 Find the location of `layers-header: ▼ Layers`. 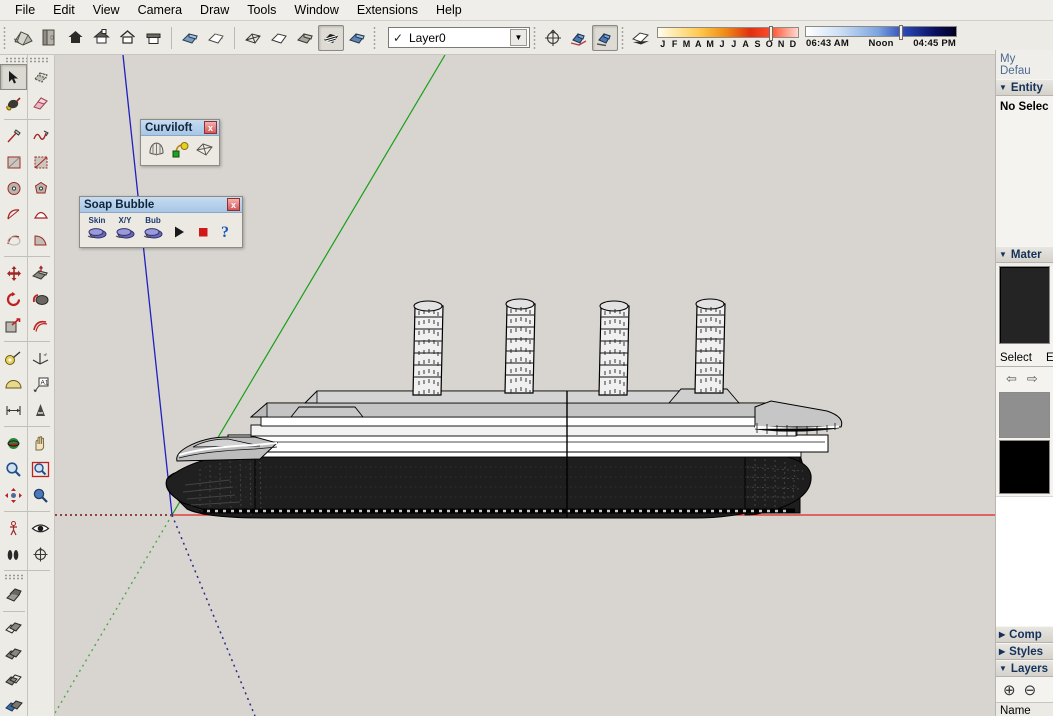

layers-header: ▼ Layers is located at coordinates (1024, 668).